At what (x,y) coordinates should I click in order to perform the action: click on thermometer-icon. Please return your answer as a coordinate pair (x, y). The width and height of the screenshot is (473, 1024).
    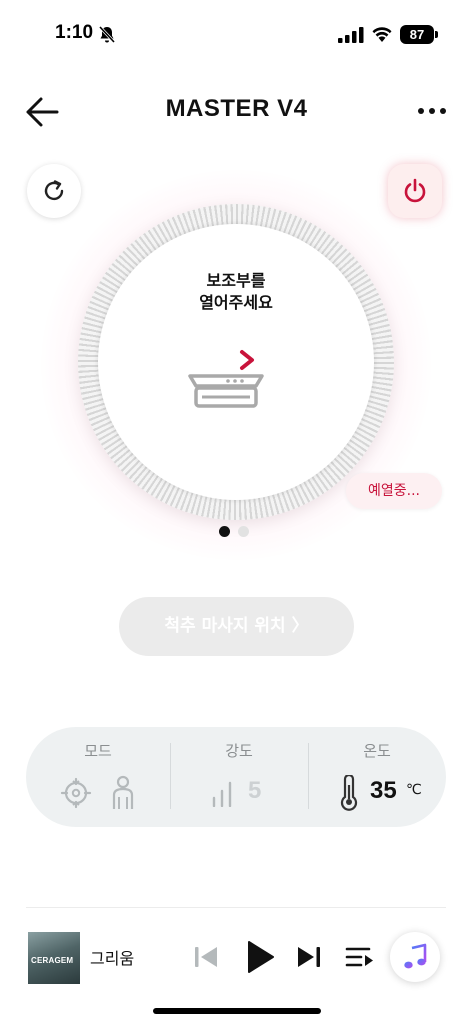
    Looking at the image, I should click on (349, 793).